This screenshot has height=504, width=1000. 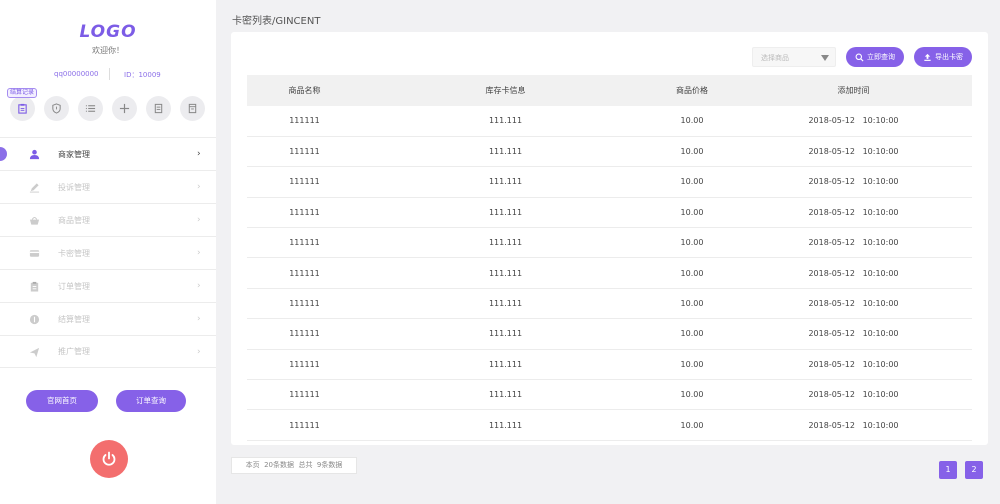 What do you see at coordinates (609, 90) in the screenshot?
I see `table-header-row: 商品名称 库存卡信息 商品价格 添加时间` at bounding box center [609, 90].